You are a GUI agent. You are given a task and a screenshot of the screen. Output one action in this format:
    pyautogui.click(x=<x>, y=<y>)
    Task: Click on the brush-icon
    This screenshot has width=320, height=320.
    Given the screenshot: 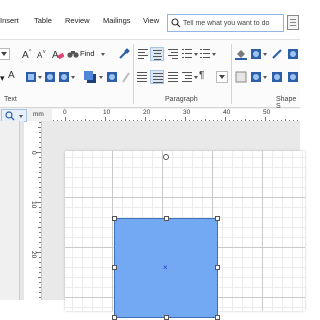 What is the action you would take?
    pyautogui.click(x=126, y=77)
    